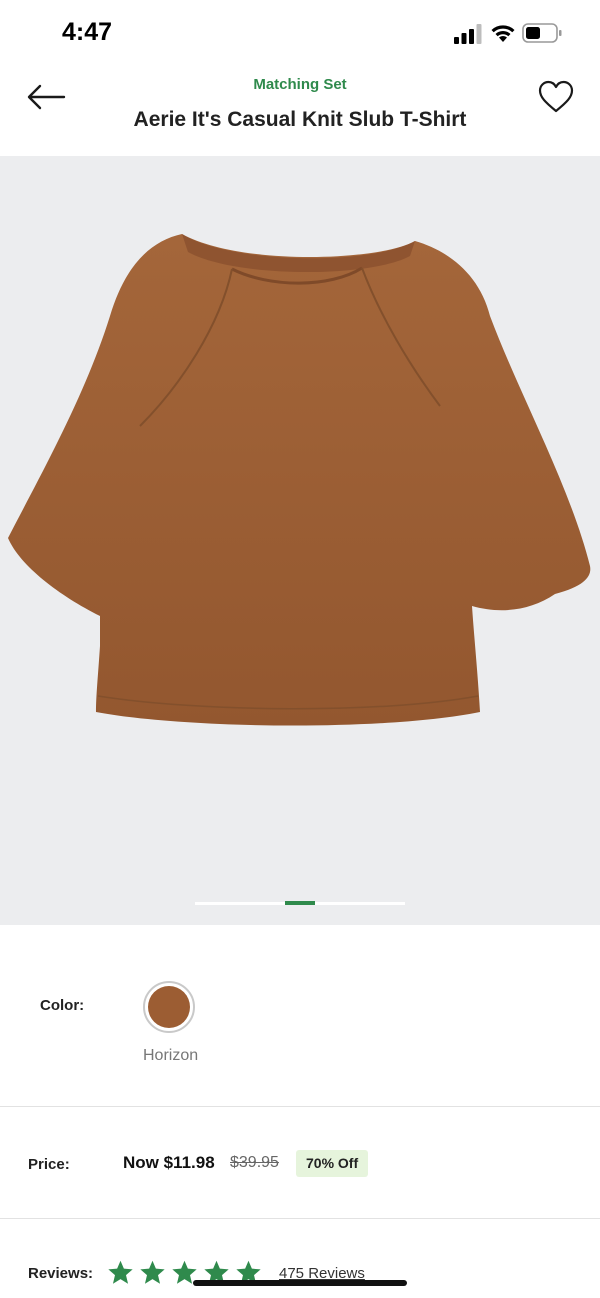  I want to click on home-indicator, so click(300, 1283).